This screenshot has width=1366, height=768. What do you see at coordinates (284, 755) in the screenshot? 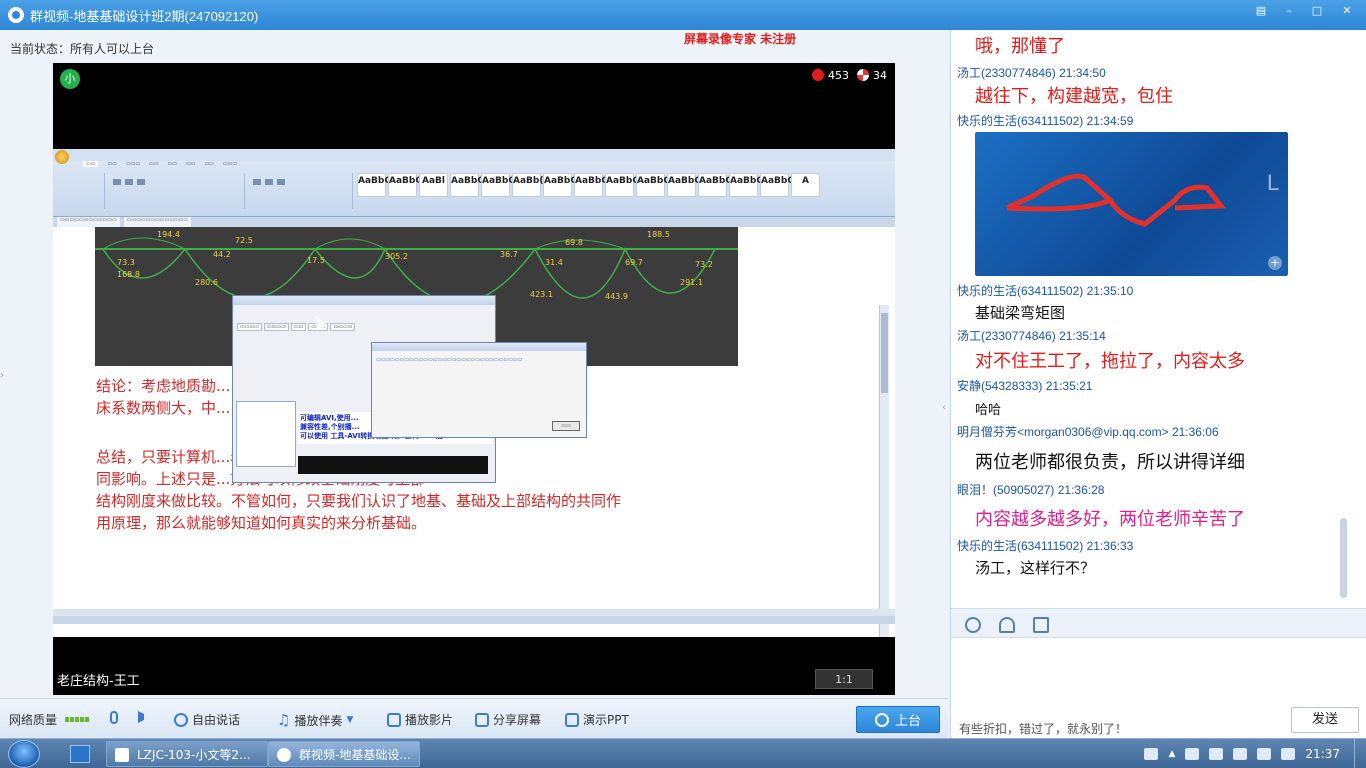
I see `qq-icon` at bounding box center [284, 755].